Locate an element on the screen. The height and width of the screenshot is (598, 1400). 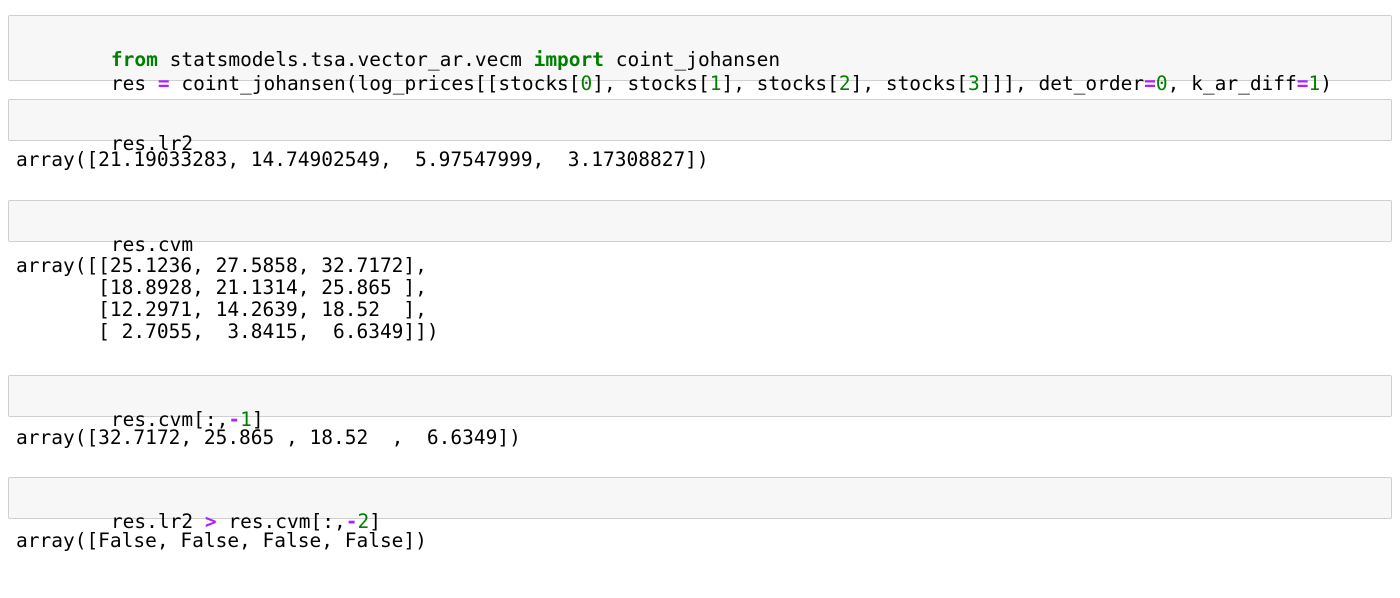
code-token: , k_ar_diff is located at coordinates (1232, 83).